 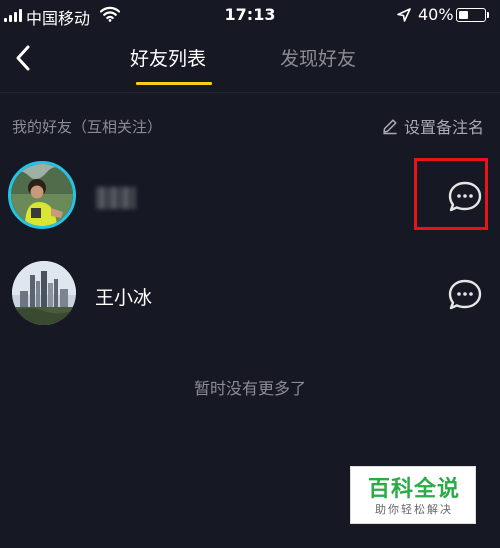 I want to click on chevron-left-icon, so click(x=23, y=58).